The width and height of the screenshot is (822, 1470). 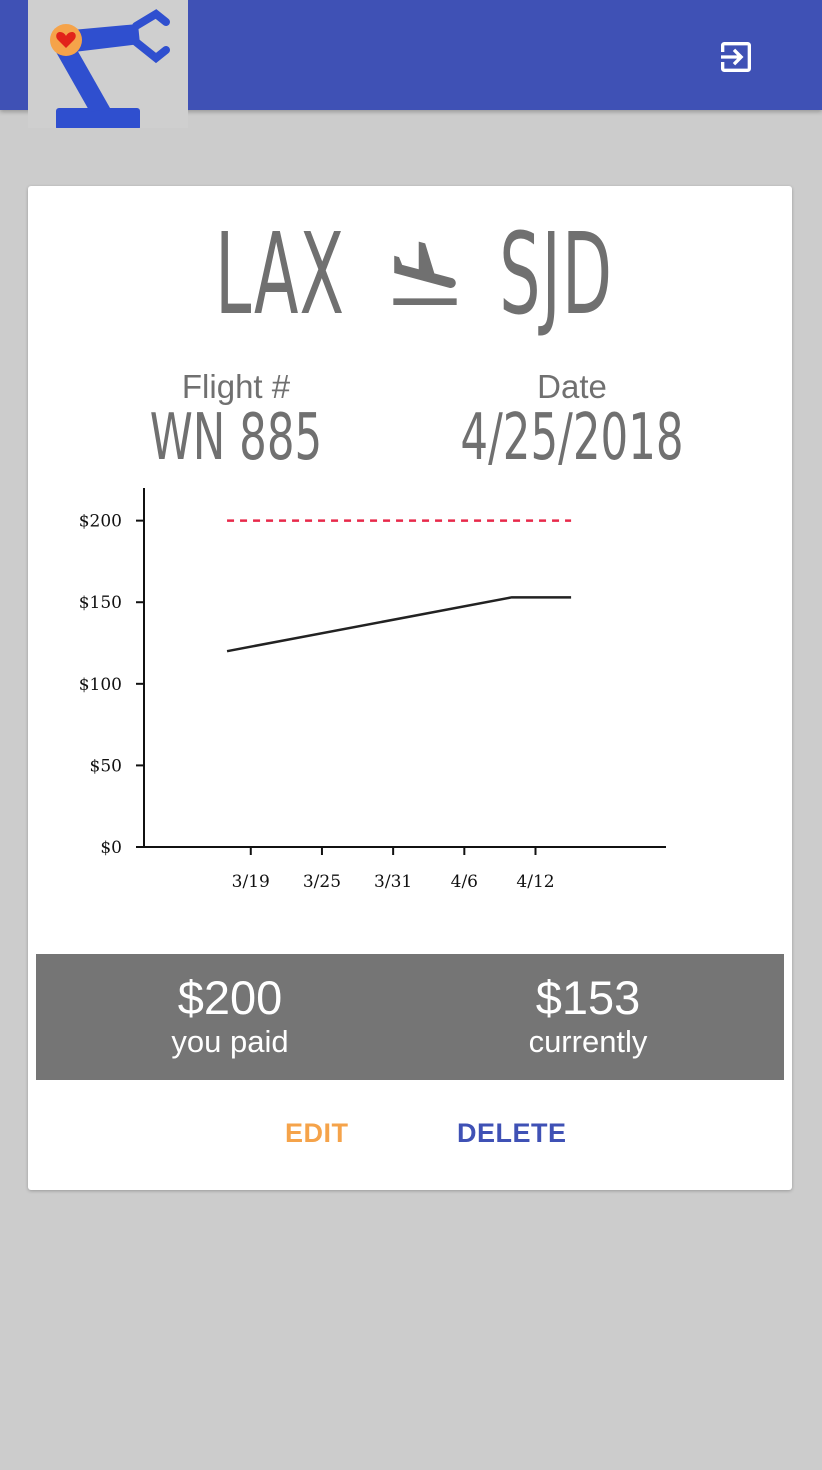 What do you see at coordinates (236, 438) in the screenshot?
I see `flight-number-value: WN 885` at bounding box center [236, 438].